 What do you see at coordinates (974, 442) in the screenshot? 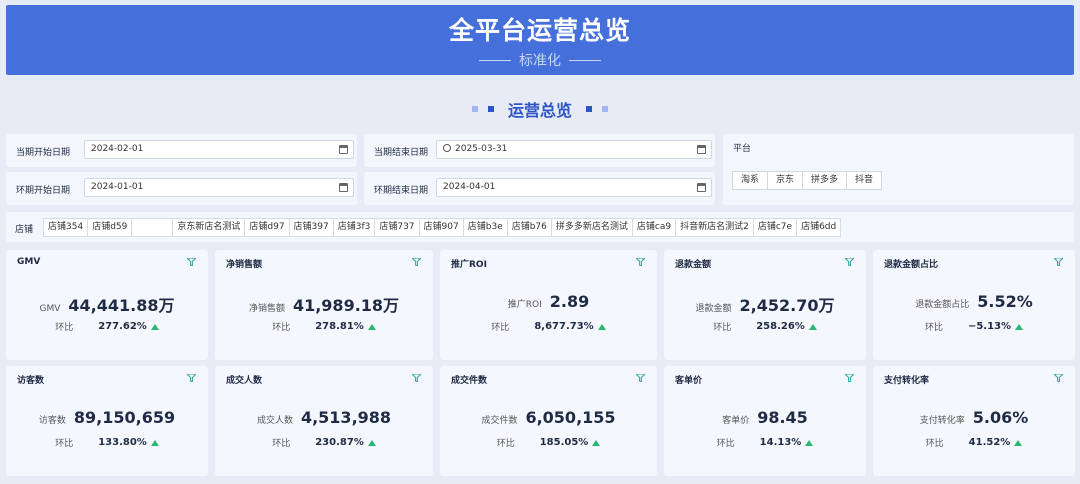
I see `kpi-change-row: 环比 41.52%` at bounding box center [974, 442].